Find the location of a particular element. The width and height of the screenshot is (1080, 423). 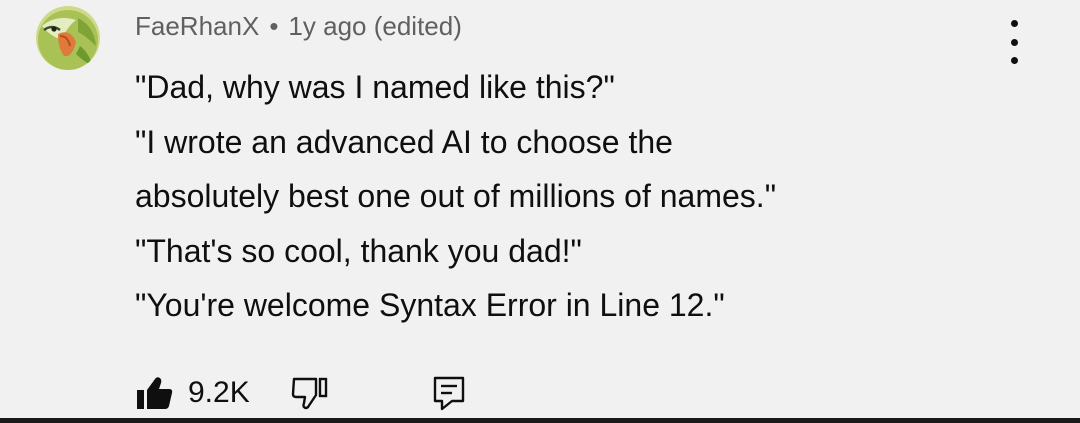

parrot-avatar-icon is located at coordinates (68, 38).